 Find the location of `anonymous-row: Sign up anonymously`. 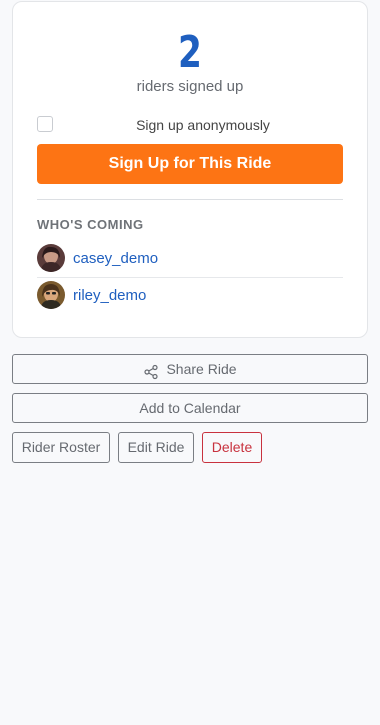

anonymous-row: Sign up anonymously is located at coordinates (190, 125).